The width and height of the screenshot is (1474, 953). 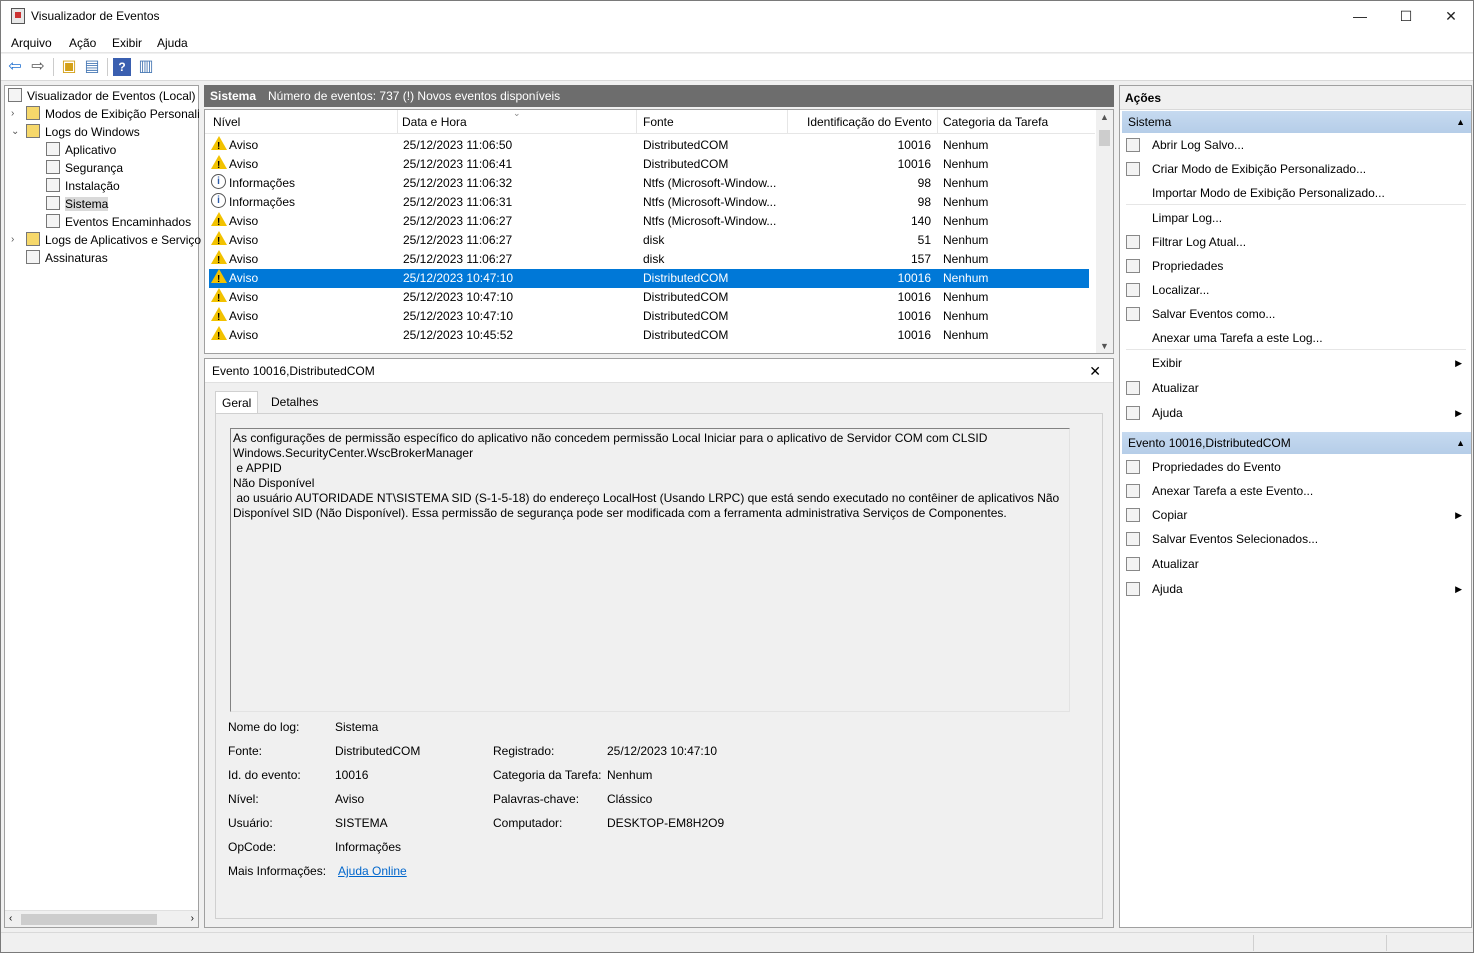 I want to click on folder-icon, so click(x=33, y=113).